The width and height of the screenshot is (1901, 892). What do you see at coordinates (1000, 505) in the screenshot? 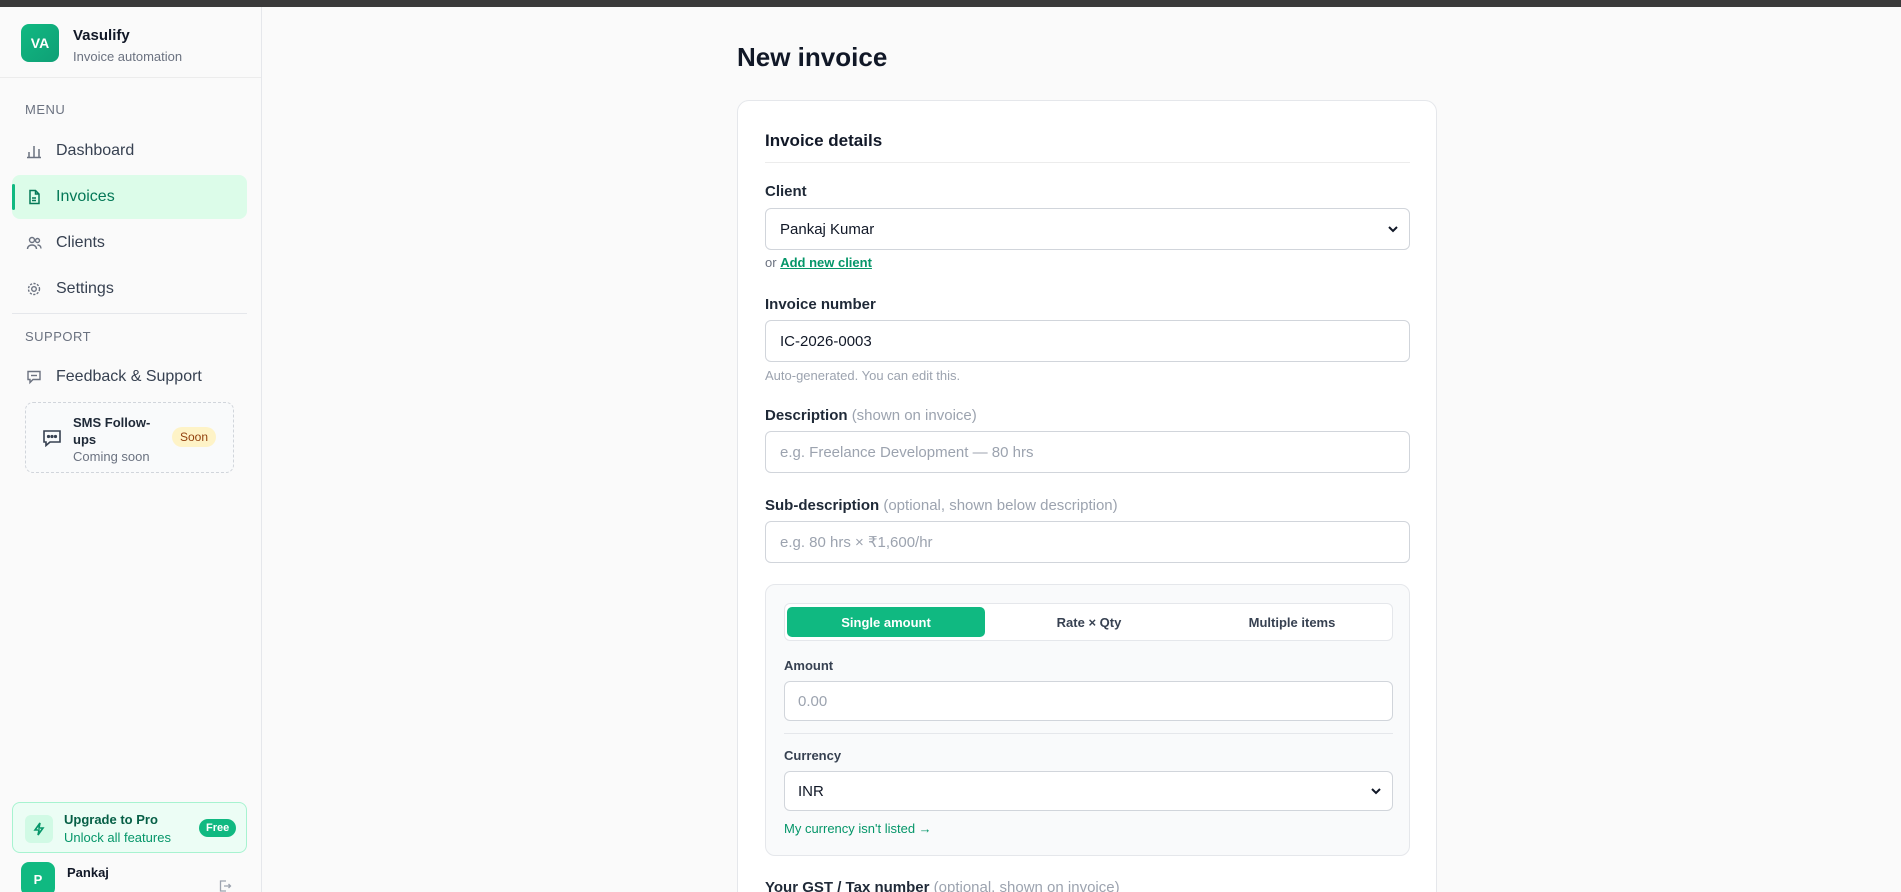
I see `sub-description-hint: (optional, shown below description)` at bounding box center [1000, 505].